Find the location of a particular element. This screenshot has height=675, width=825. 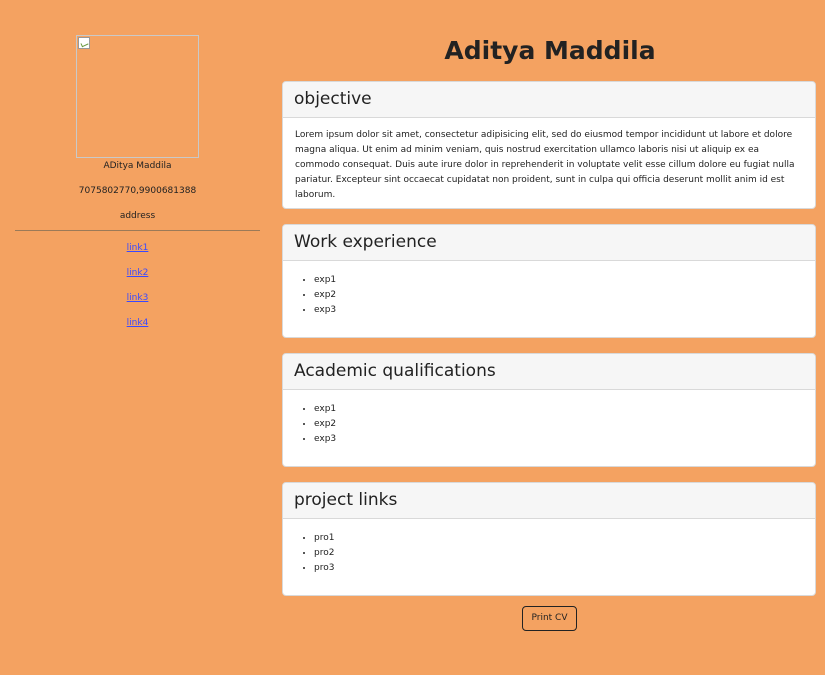

objective-heading: objective is located at coordinates (549, 100).